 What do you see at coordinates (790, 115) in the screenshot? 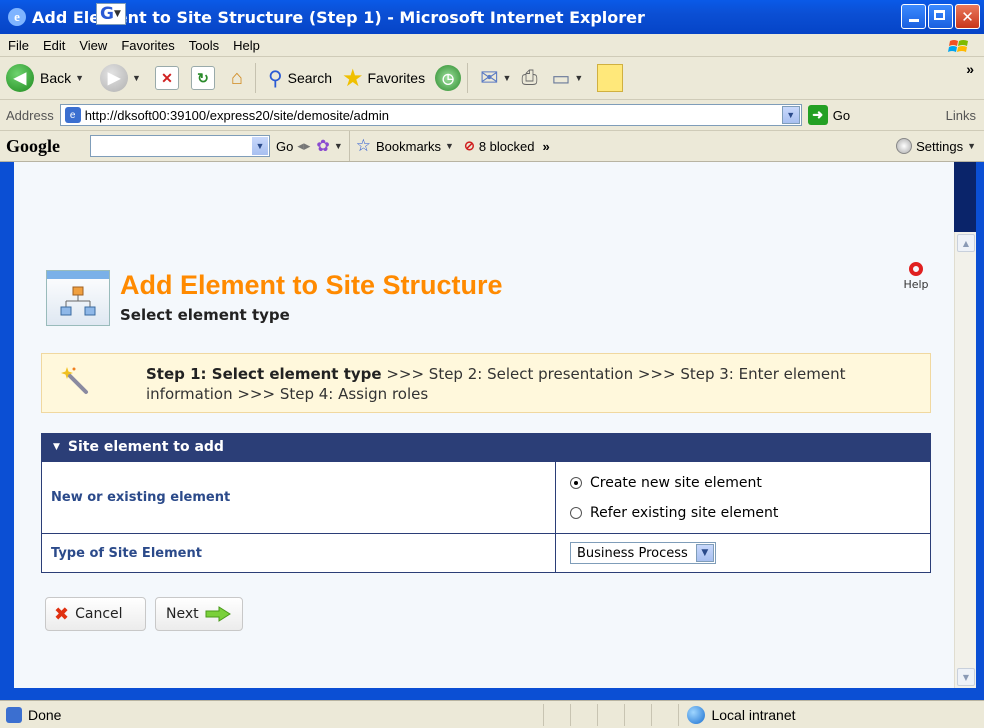
I see `address-dropdown-icon: ▼` at bounding box center [790, 115].